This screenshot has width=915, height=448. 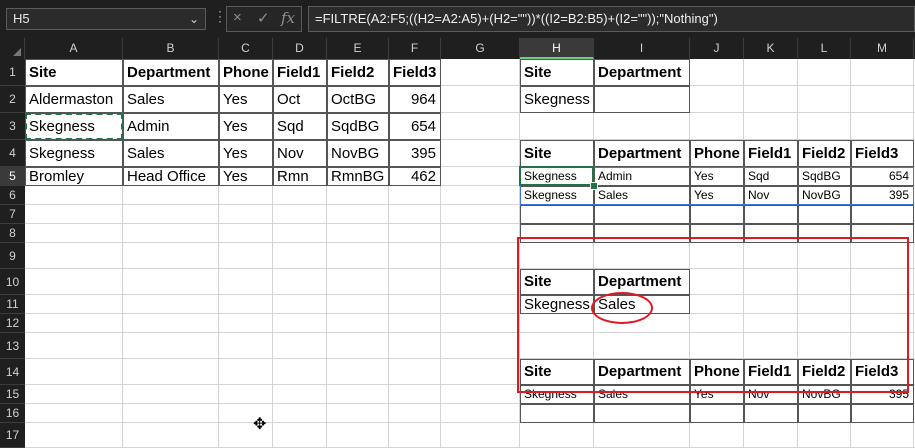 I want to click on select-all-icon, so click(x=17, y=52).